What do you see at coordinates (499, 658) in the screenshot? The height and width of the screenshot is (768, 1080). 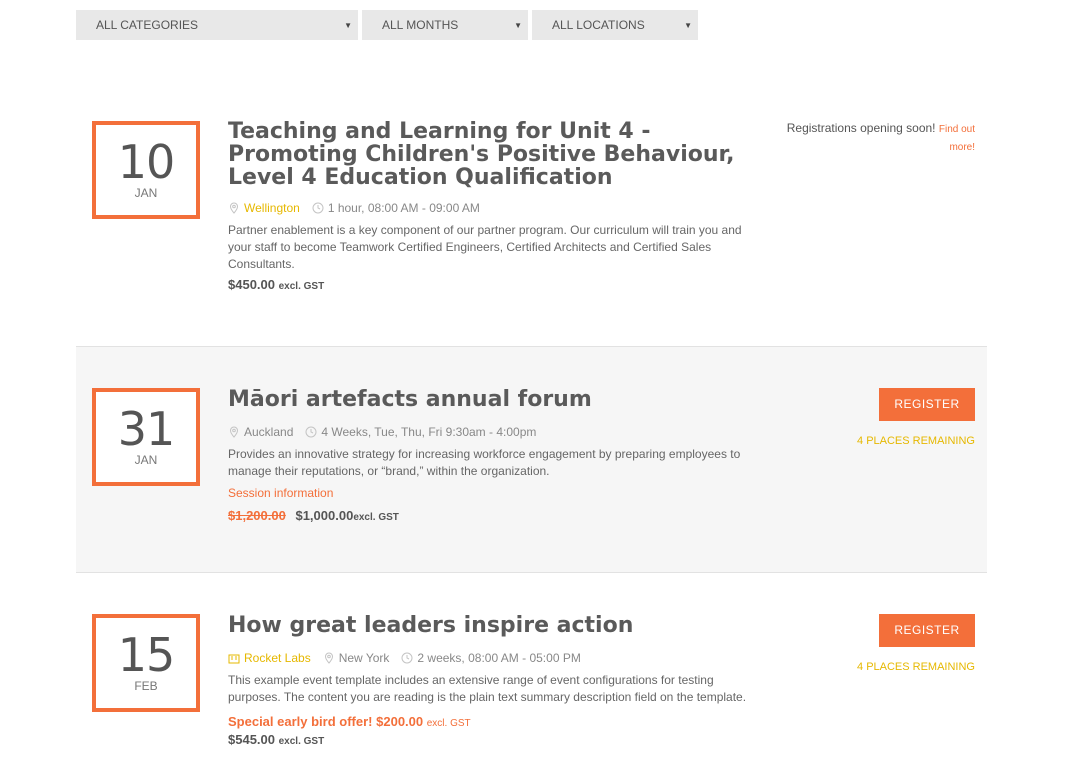 I see `event-time: 2 weeks, 08:00 AM - 05:00 PM` at bounding box center [499, 658].